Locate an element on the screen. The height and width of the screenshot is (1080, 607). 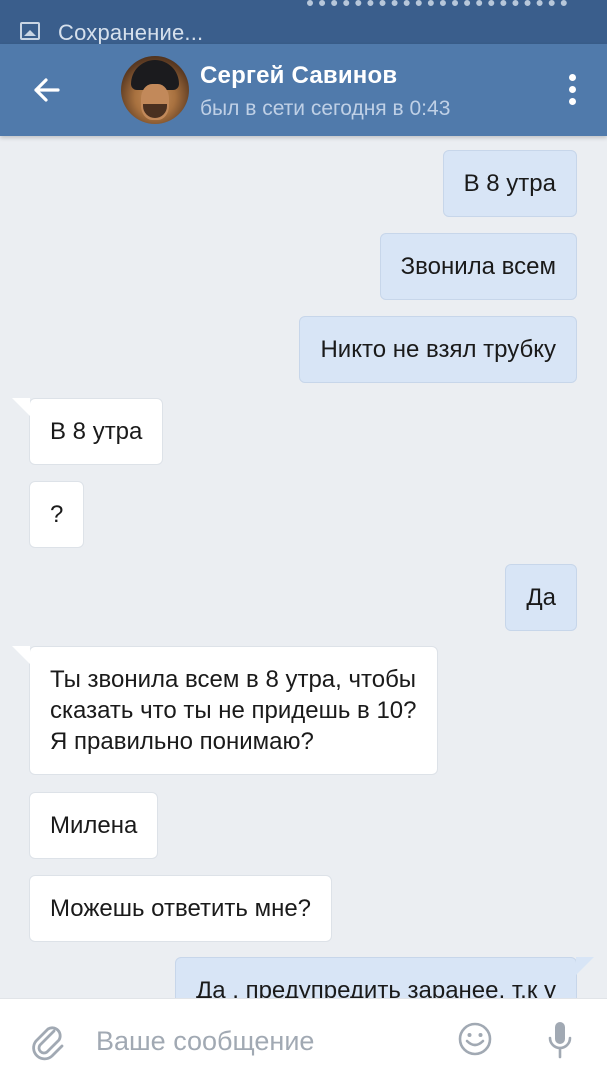
paperclip-icon is located at coordinates (48, 1041).